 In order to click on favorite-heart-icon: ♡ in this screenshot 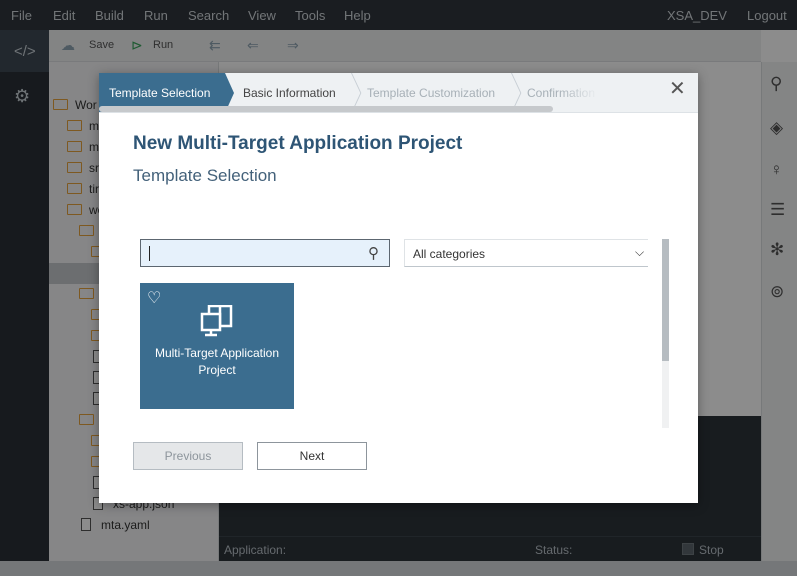, I will do `click(154, 298)`.